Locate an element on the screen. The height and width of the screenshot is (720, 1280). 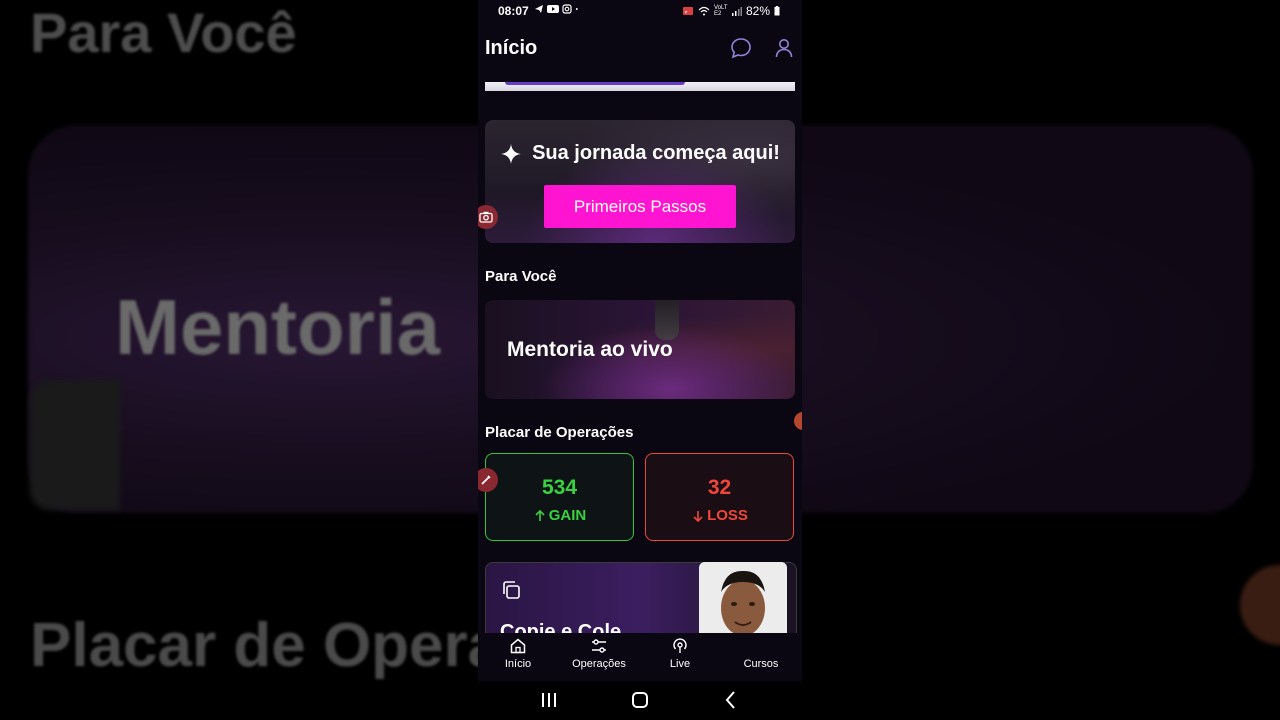
youtube-icon is located at coordinates (553, 9).